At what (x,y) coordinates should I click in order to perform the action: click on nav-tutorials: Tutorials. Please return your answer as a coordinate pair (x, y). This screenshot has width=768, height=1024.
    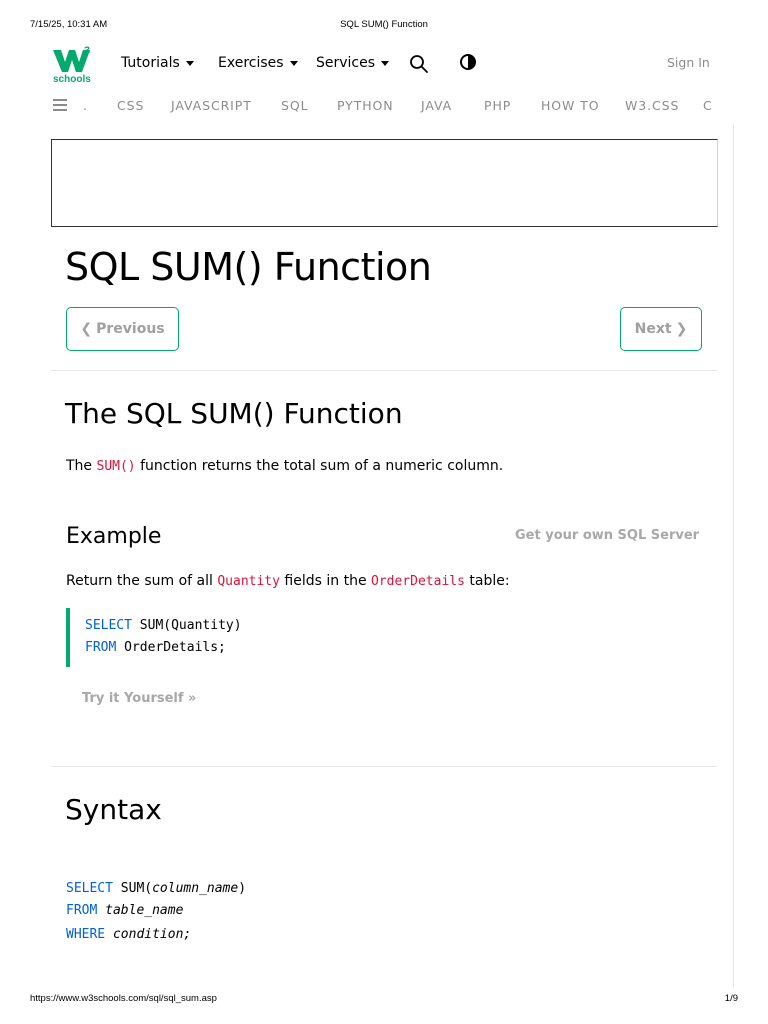
    Looking at the image, I should click on (157, 63).